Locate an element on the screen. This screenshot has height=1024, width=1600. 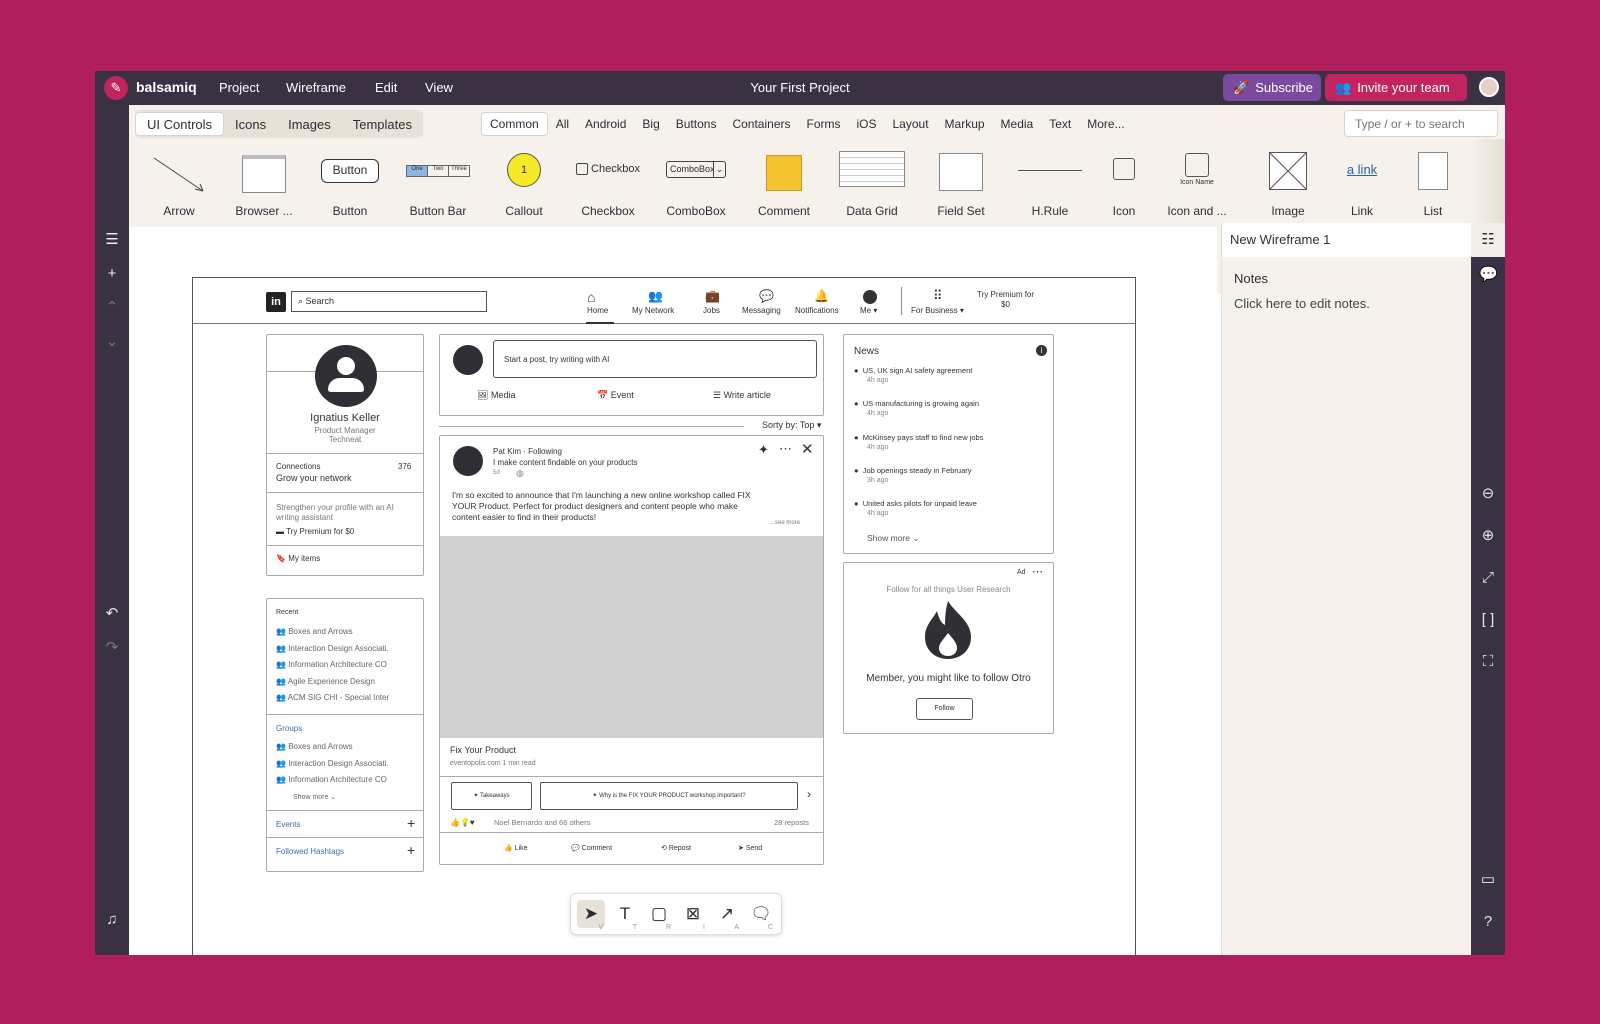
focus-frame-icon: ⛶ is located at coordinates (1488, 662).